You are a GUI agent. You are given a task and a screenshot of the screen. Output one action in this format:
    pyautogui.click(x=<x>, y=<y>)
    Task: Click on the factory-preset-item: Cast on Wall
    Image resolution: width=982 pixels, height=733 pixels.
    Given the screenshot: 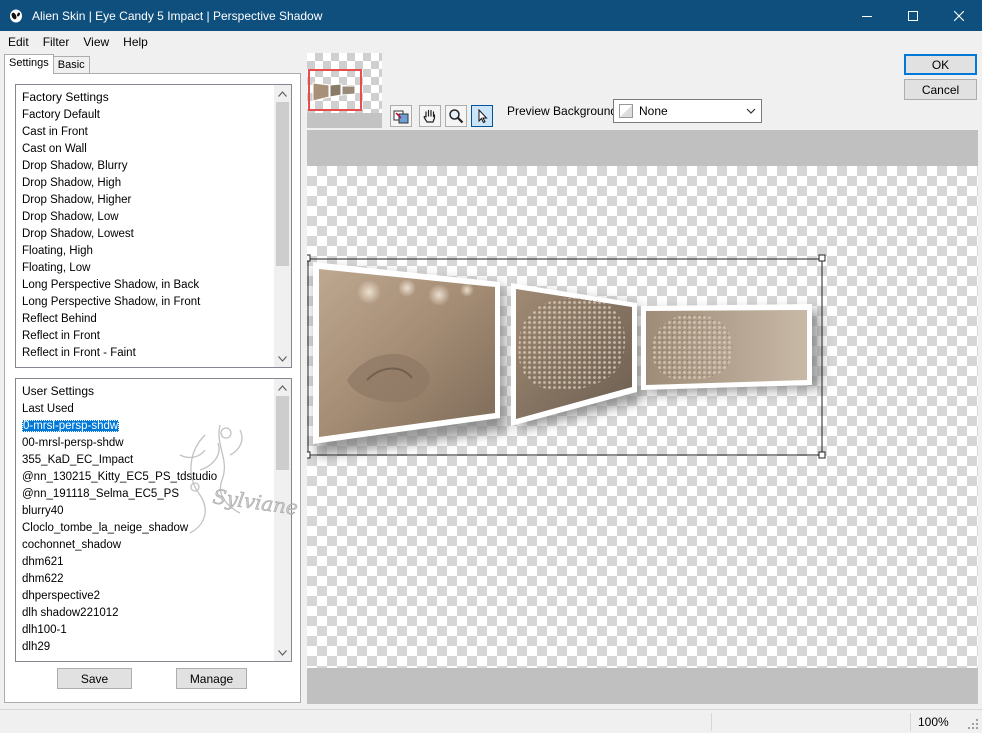 What is the action you would take?
    pyautogui.click(x=153, y=149)
    